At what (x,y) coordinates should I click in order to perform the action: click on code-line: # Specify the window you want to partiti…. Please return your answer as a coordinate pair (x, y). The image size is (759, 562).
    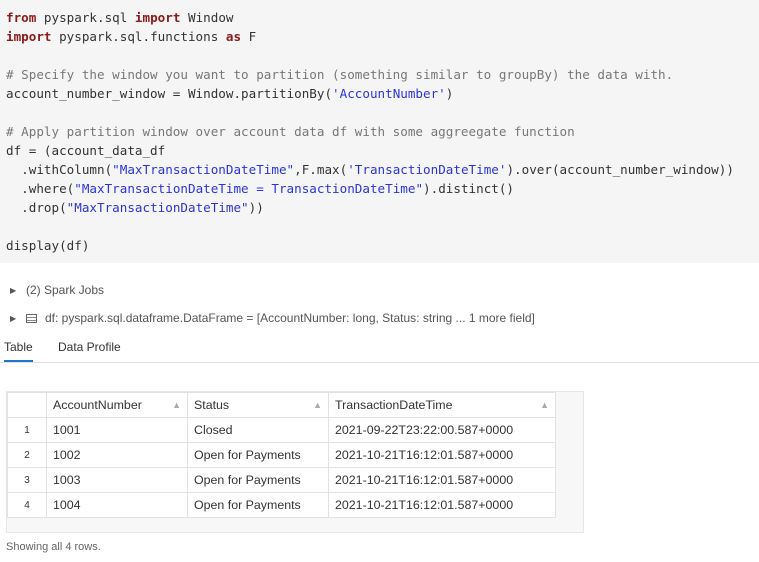
    Looking at the image, I should click on (339, 75).